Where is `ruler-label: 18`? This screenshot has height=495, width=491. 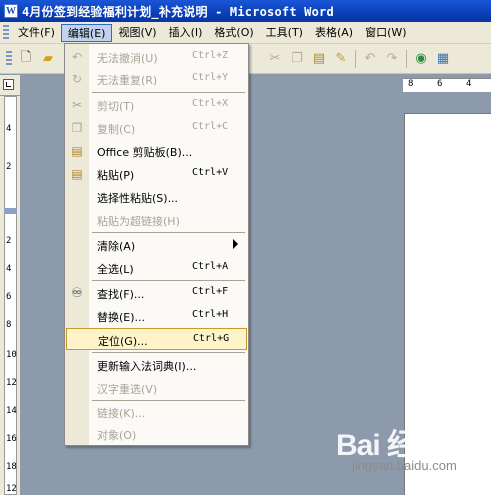 ruler-label: 18 is located at coordinates (11, 467).